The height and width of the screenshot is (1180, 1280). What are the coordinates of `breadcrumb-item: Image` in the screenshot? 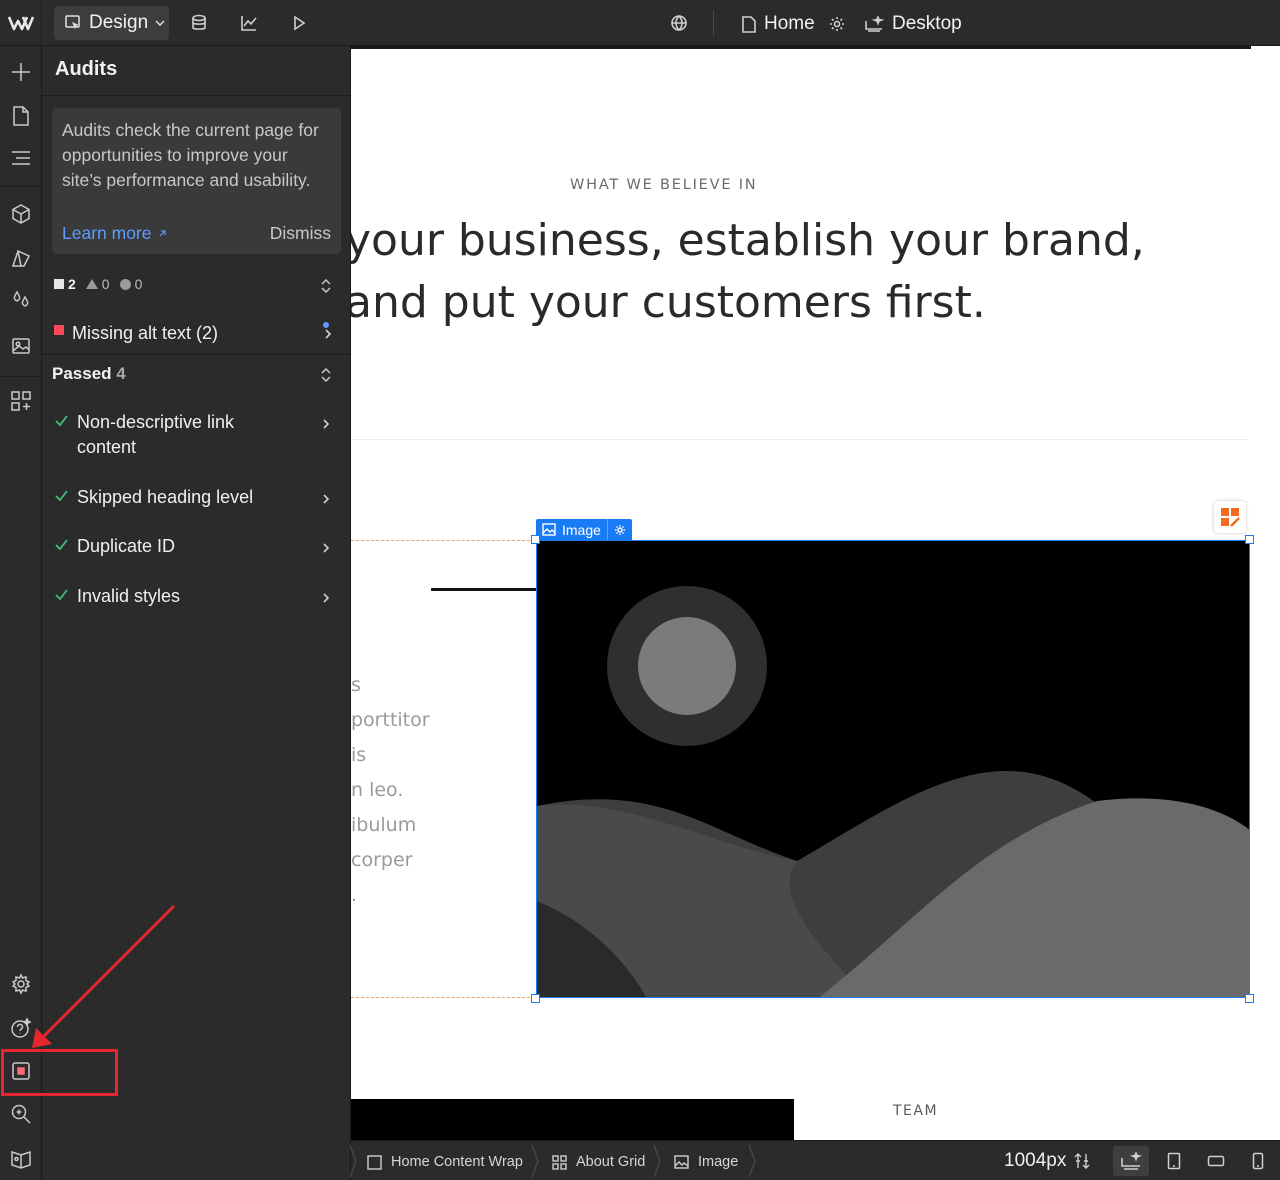 It's located at (706, 1162).